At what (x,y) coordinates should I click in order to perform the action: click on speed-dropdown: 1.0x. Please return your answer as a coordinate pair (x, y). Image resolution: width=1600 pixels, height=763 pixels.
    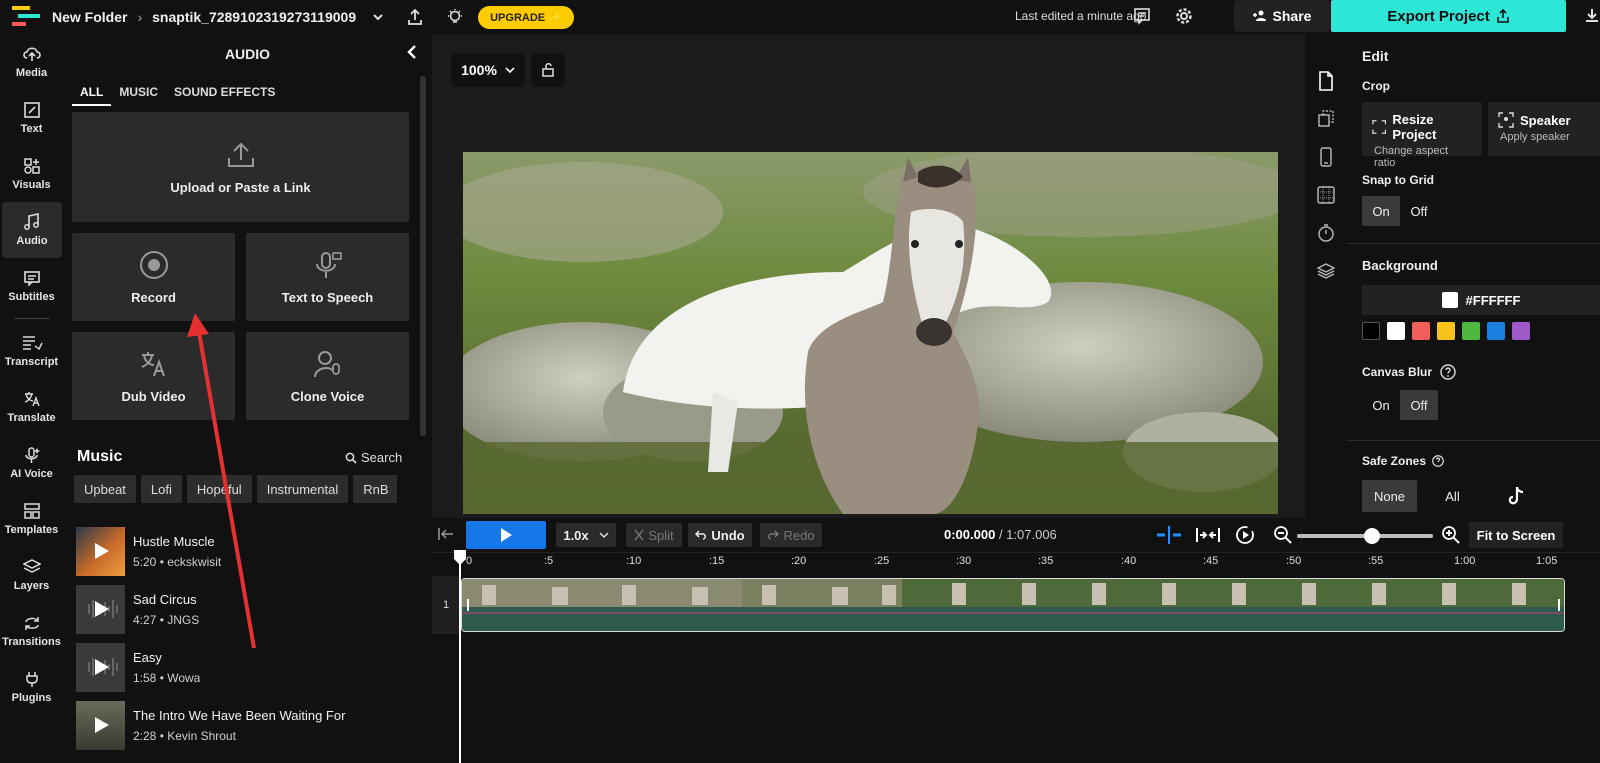
    Looking at the image, I should click on (586, 535).